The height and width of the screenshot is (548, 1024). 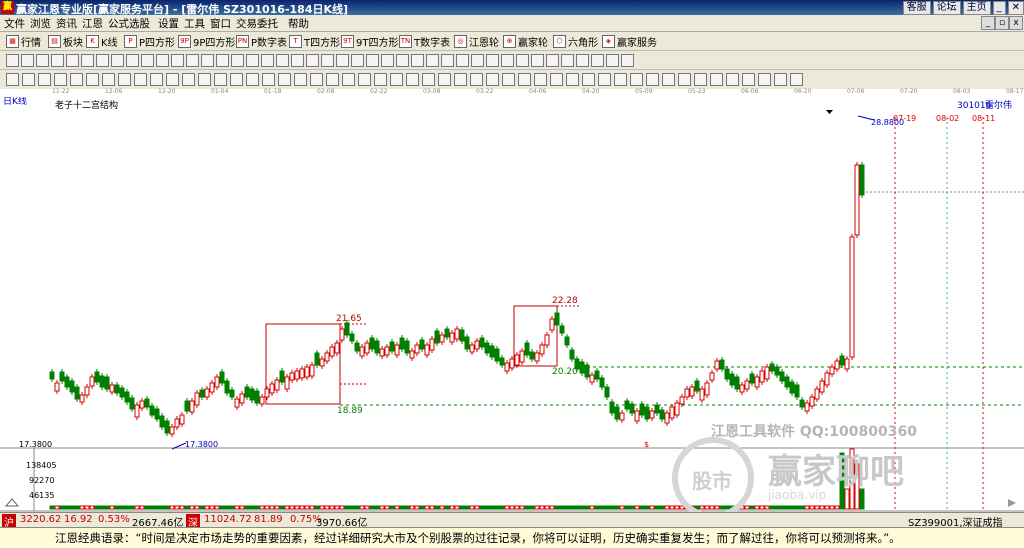 I want to click on tb3-tool-31-icon, so click(x=492, y=79).